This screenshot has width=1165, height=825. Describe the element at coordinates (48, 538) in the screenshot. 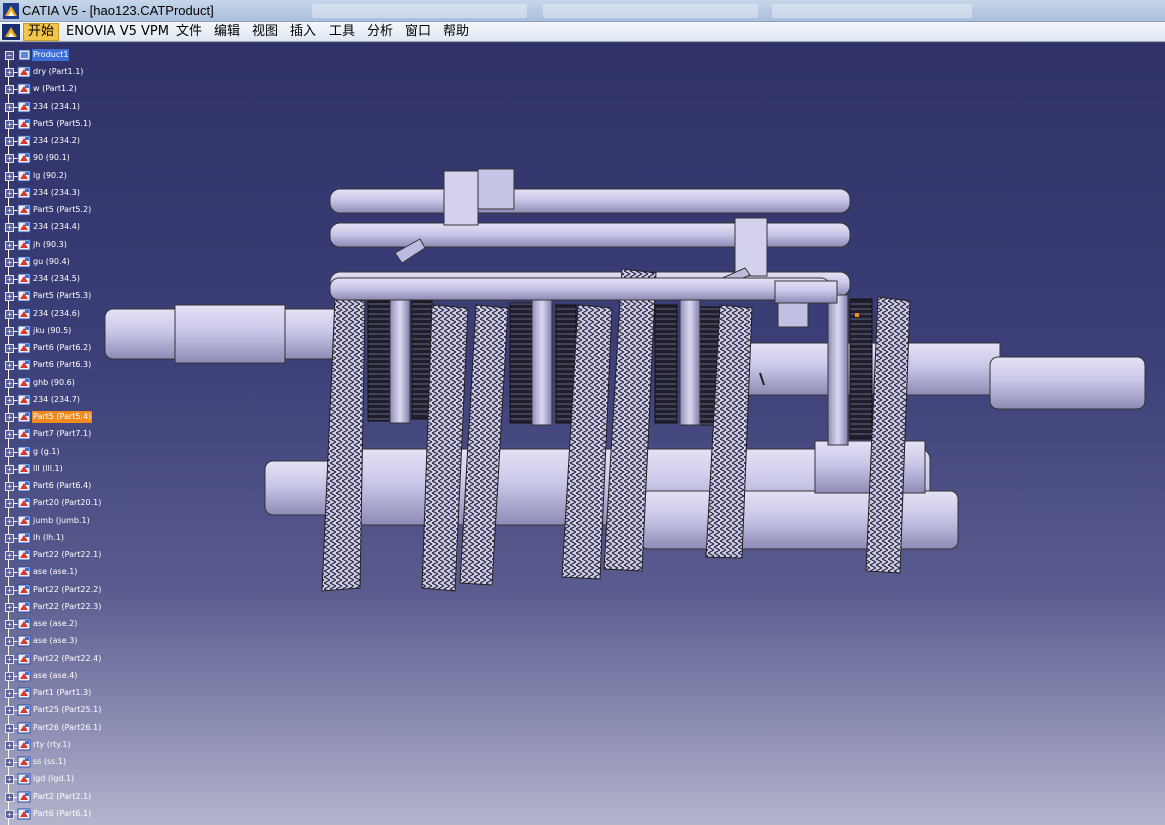

I see `tree-node-label: lh (lh.1)` at that location.